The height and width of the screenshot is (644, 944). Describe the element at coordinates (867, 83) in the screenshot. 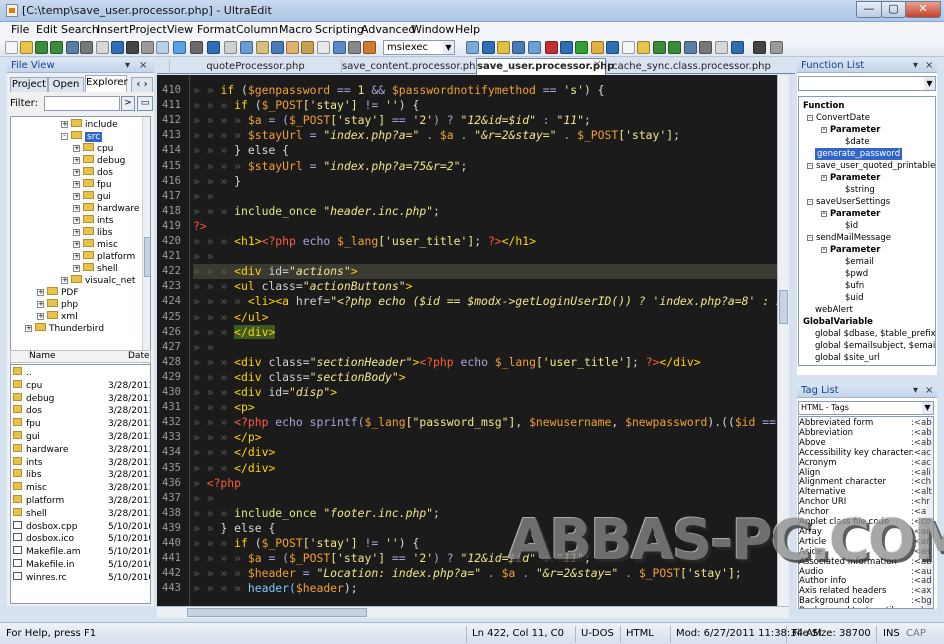

I see `function-filter-combo: ▼` at that location.